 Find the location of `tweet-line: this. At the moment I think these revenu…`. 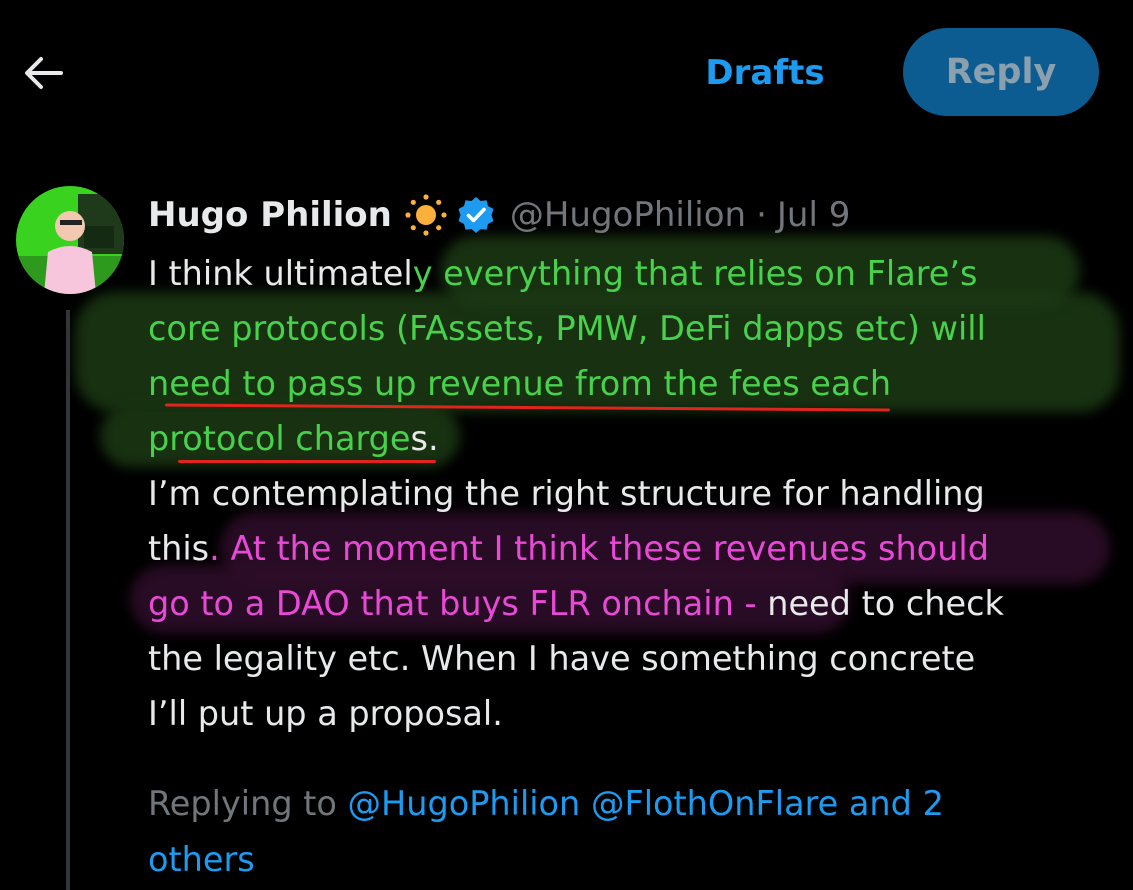

tweet-line: this. At the moment I think these revenu… is located at coordinates (633, 548).